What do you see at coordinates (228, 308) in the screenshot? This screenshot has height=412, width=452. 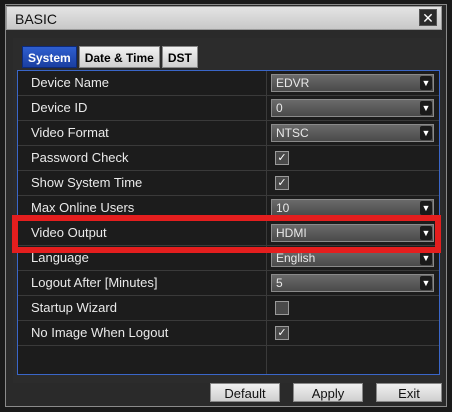 I see `row-startup-wizard: Startup Wizard` at bounding box center [228, 308].